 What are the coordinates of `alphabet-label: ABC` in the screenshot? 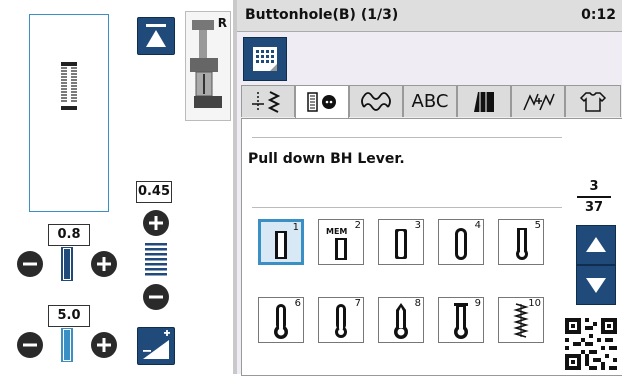 It's located at (430, 101).